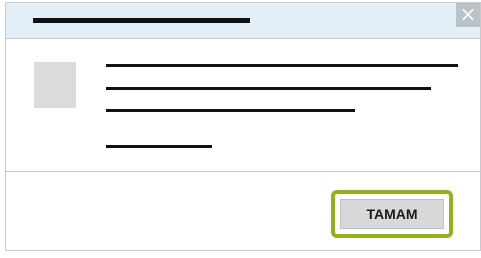 This screenshot has height=258, width=481. I want to click on message-icon, so click(55, 85).